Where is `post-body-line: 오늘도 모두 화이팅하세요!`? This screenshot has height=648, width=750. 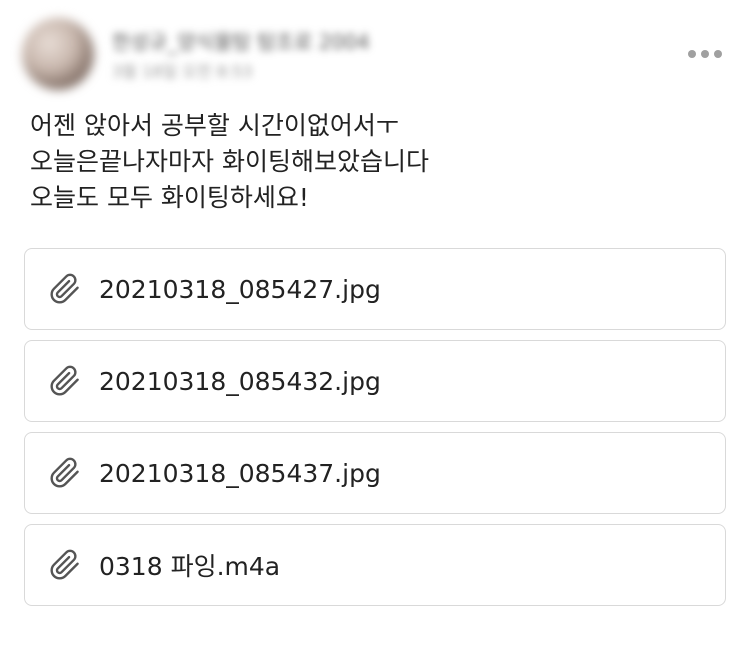
post-body-line: 오늘도 모두 화이팅하세요! is located at coordinates (169, 197).